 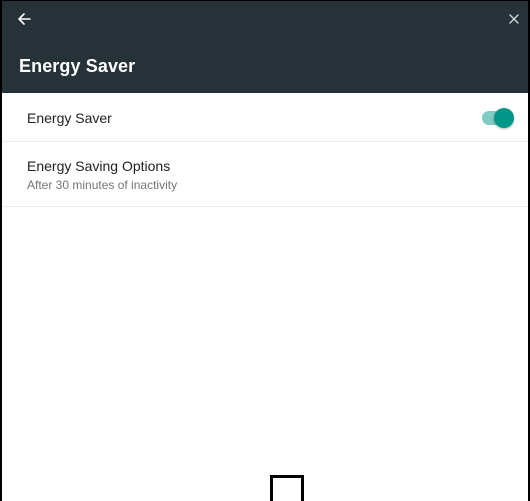 I want to click on arrow-left-icon, so click(x=24, y=19).